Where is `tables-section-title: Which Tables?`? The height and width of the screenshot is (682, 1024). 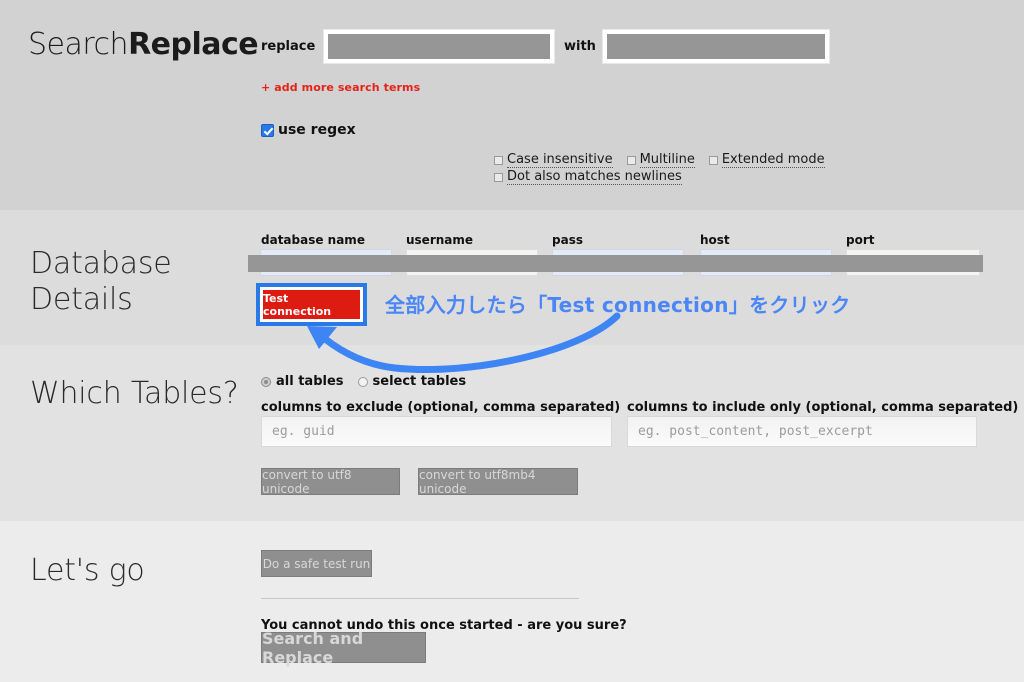
tables-section-title: Which Tables? is located at coordinates (134, 393).